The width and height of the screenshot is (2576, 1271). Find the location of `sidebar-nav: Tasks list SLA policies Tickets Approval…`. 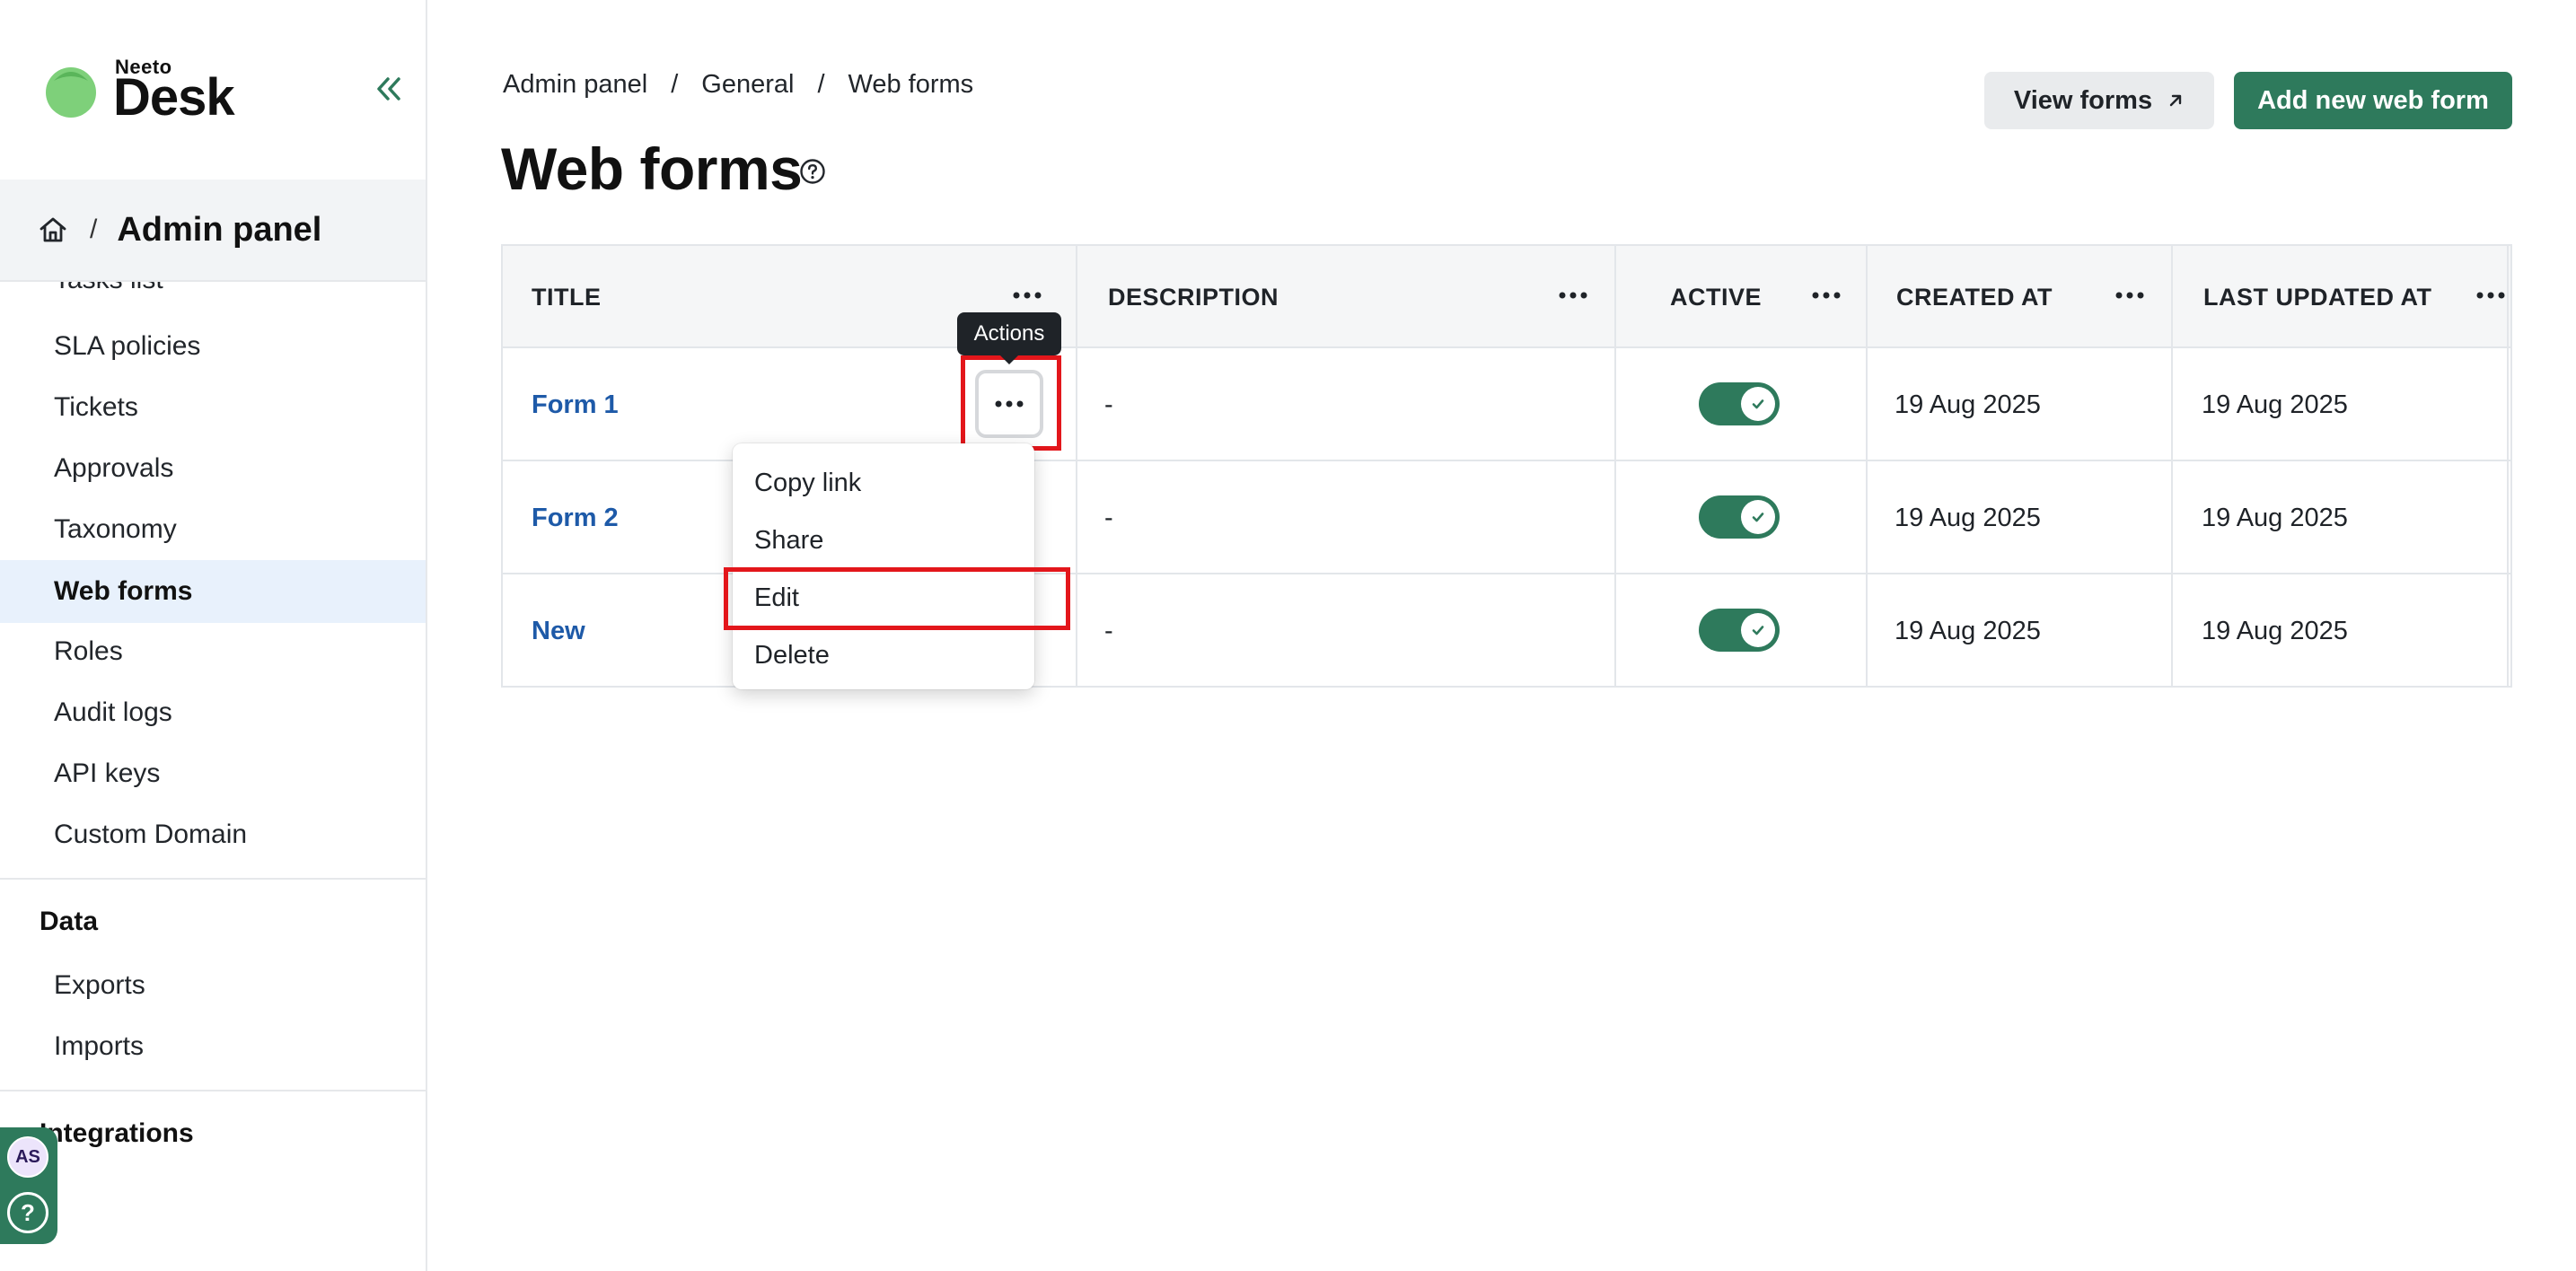

sidebar-nav: Tasks list SLA policies Tickets Approval… is located at coordinates (213, 776).